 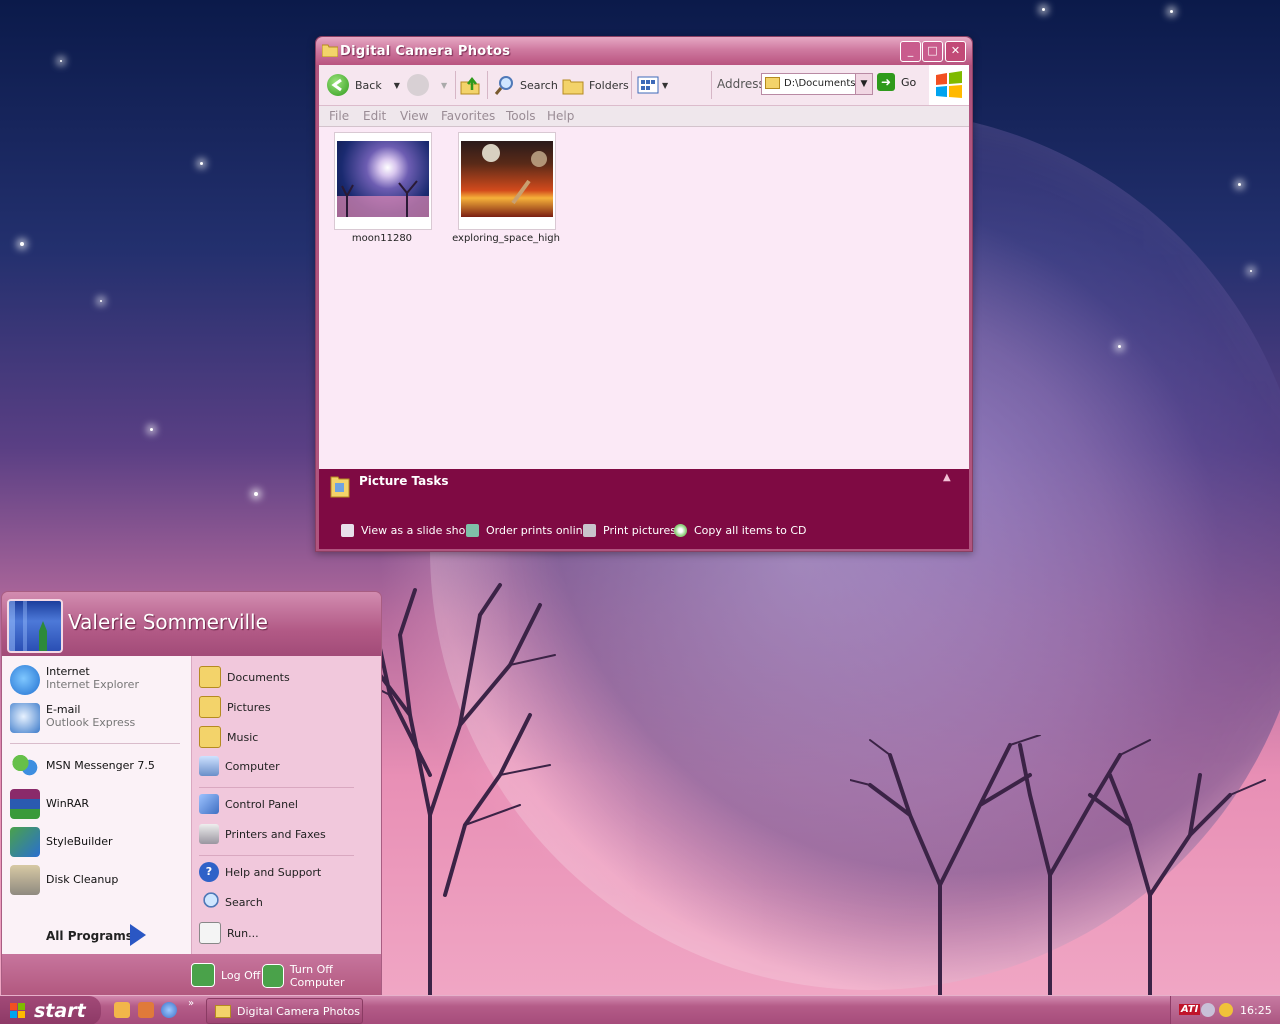 I want to click on file-name: moon11280, so click(x=382, y=238).